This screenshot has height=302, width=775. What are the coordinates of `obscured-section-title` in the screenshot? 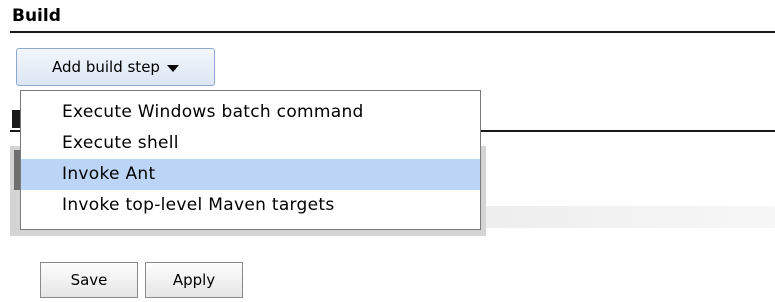 It's located at (16, 119).